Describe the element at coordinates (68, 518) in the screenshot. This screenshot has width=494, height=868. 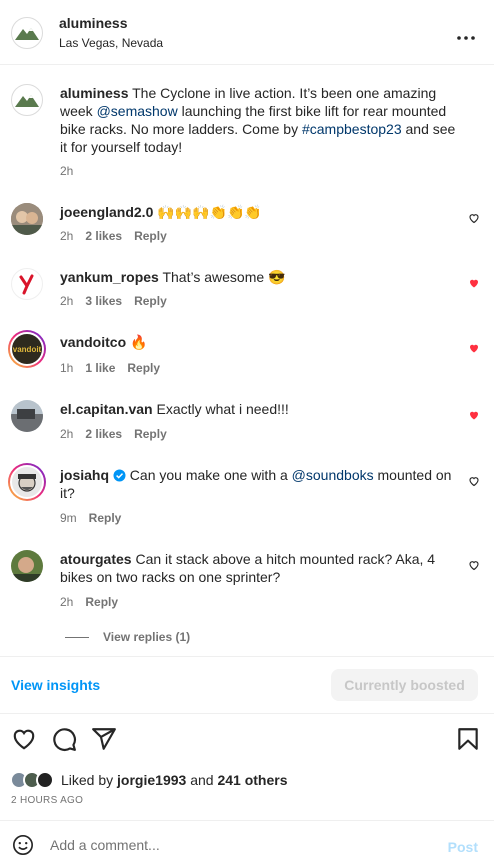
I see `comment-time: 9m` at that location.